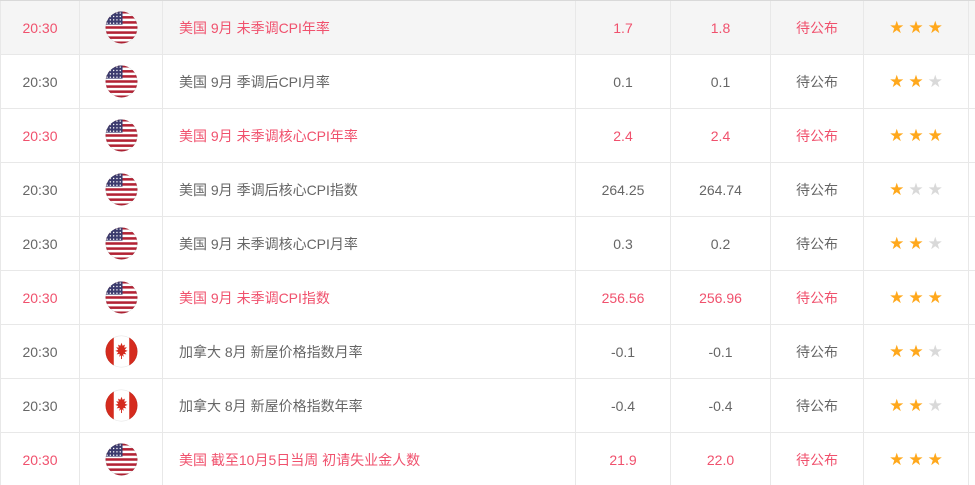 The image size is (975, 485). Describe the element at coordinates (369, 135) in the screenshot. I see `event-title: 美国 9月 未季调核心CPI年率` at that location.